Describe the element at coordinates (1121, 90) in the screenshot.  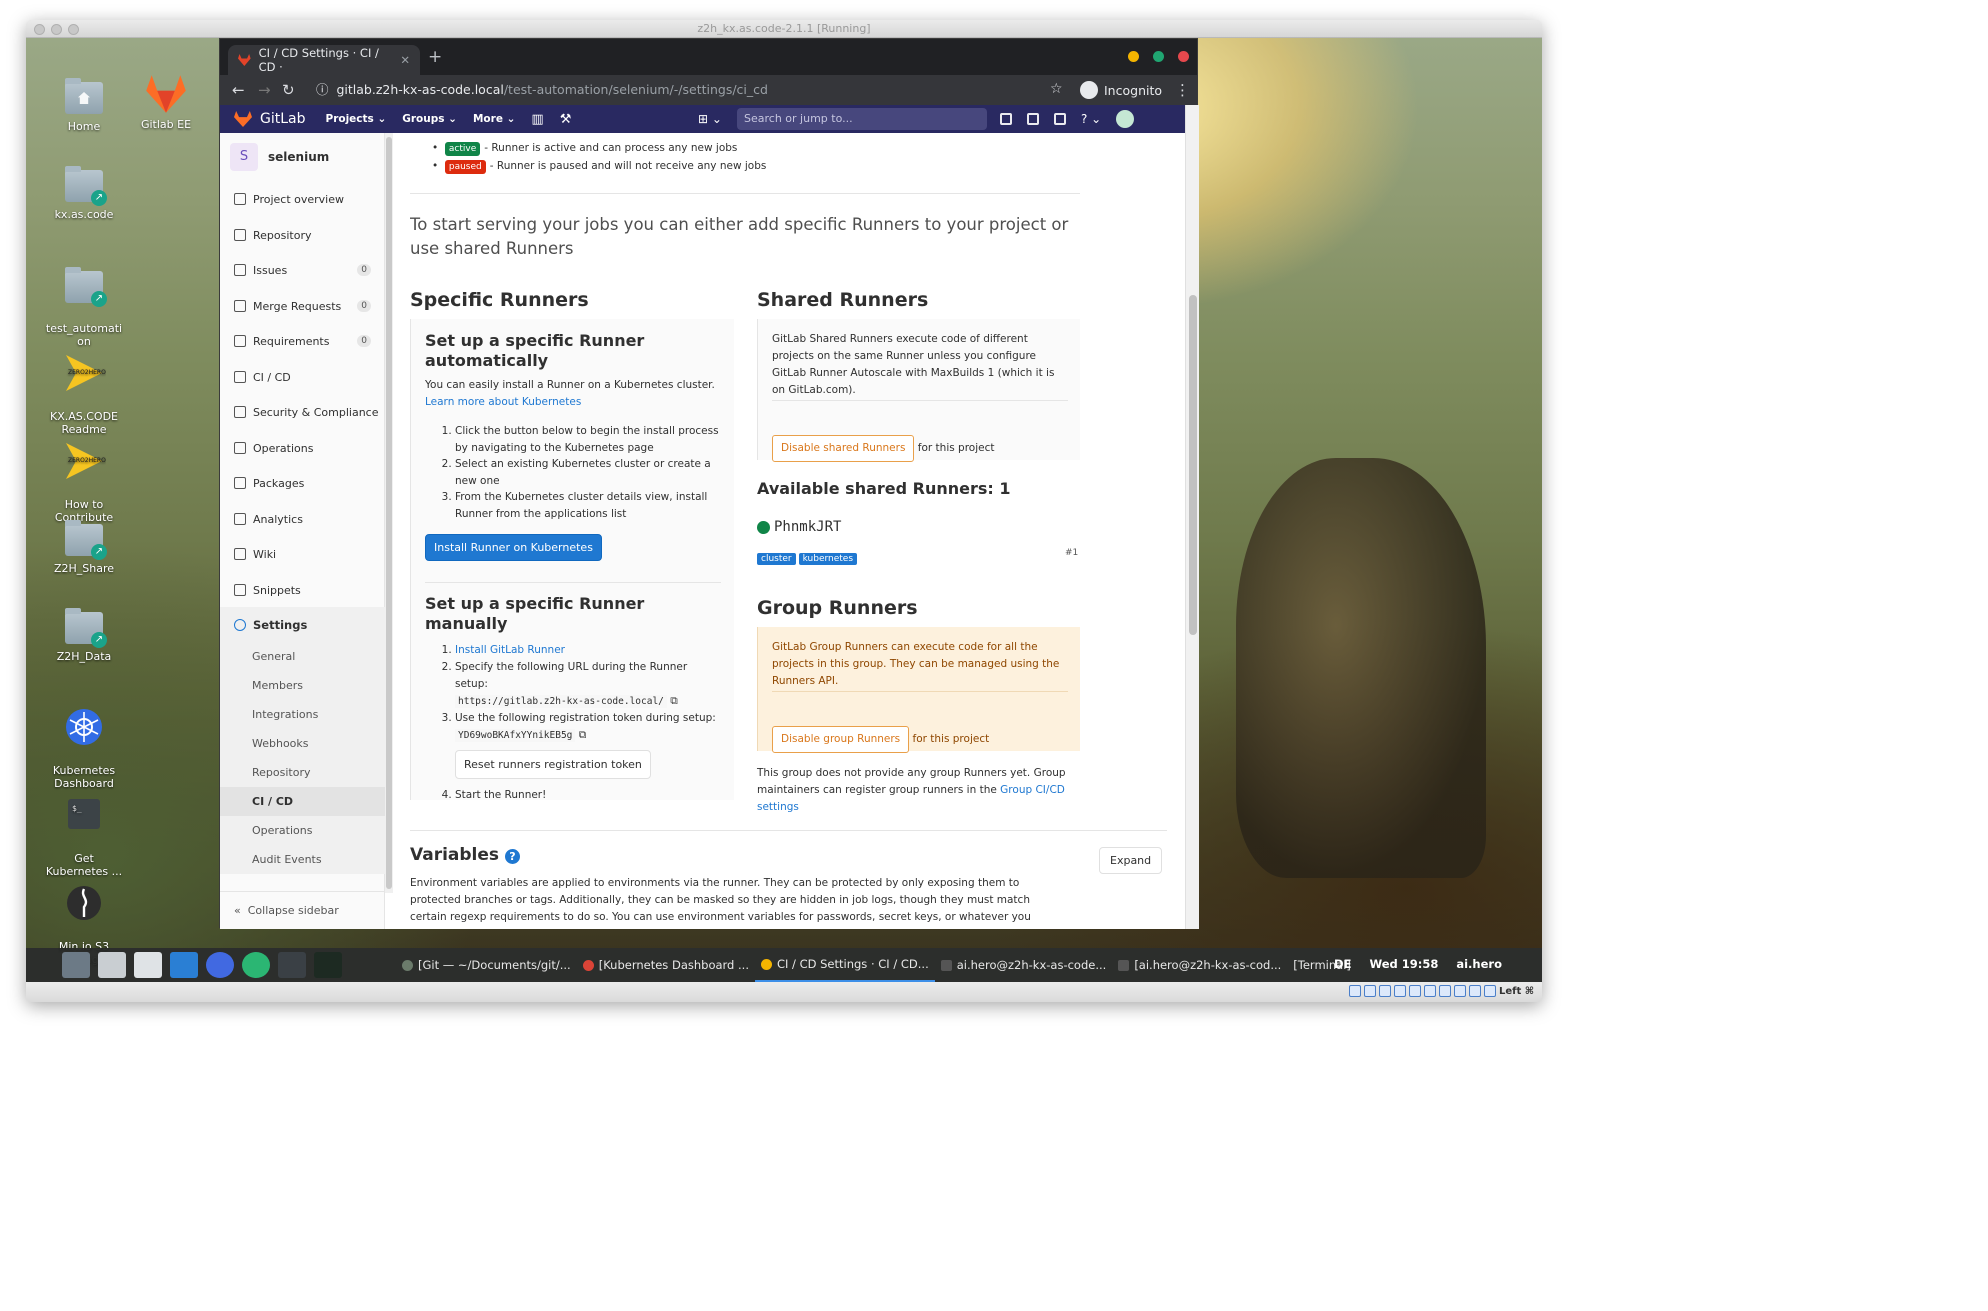
I see `incognito-indicator: Incognito` at that location.